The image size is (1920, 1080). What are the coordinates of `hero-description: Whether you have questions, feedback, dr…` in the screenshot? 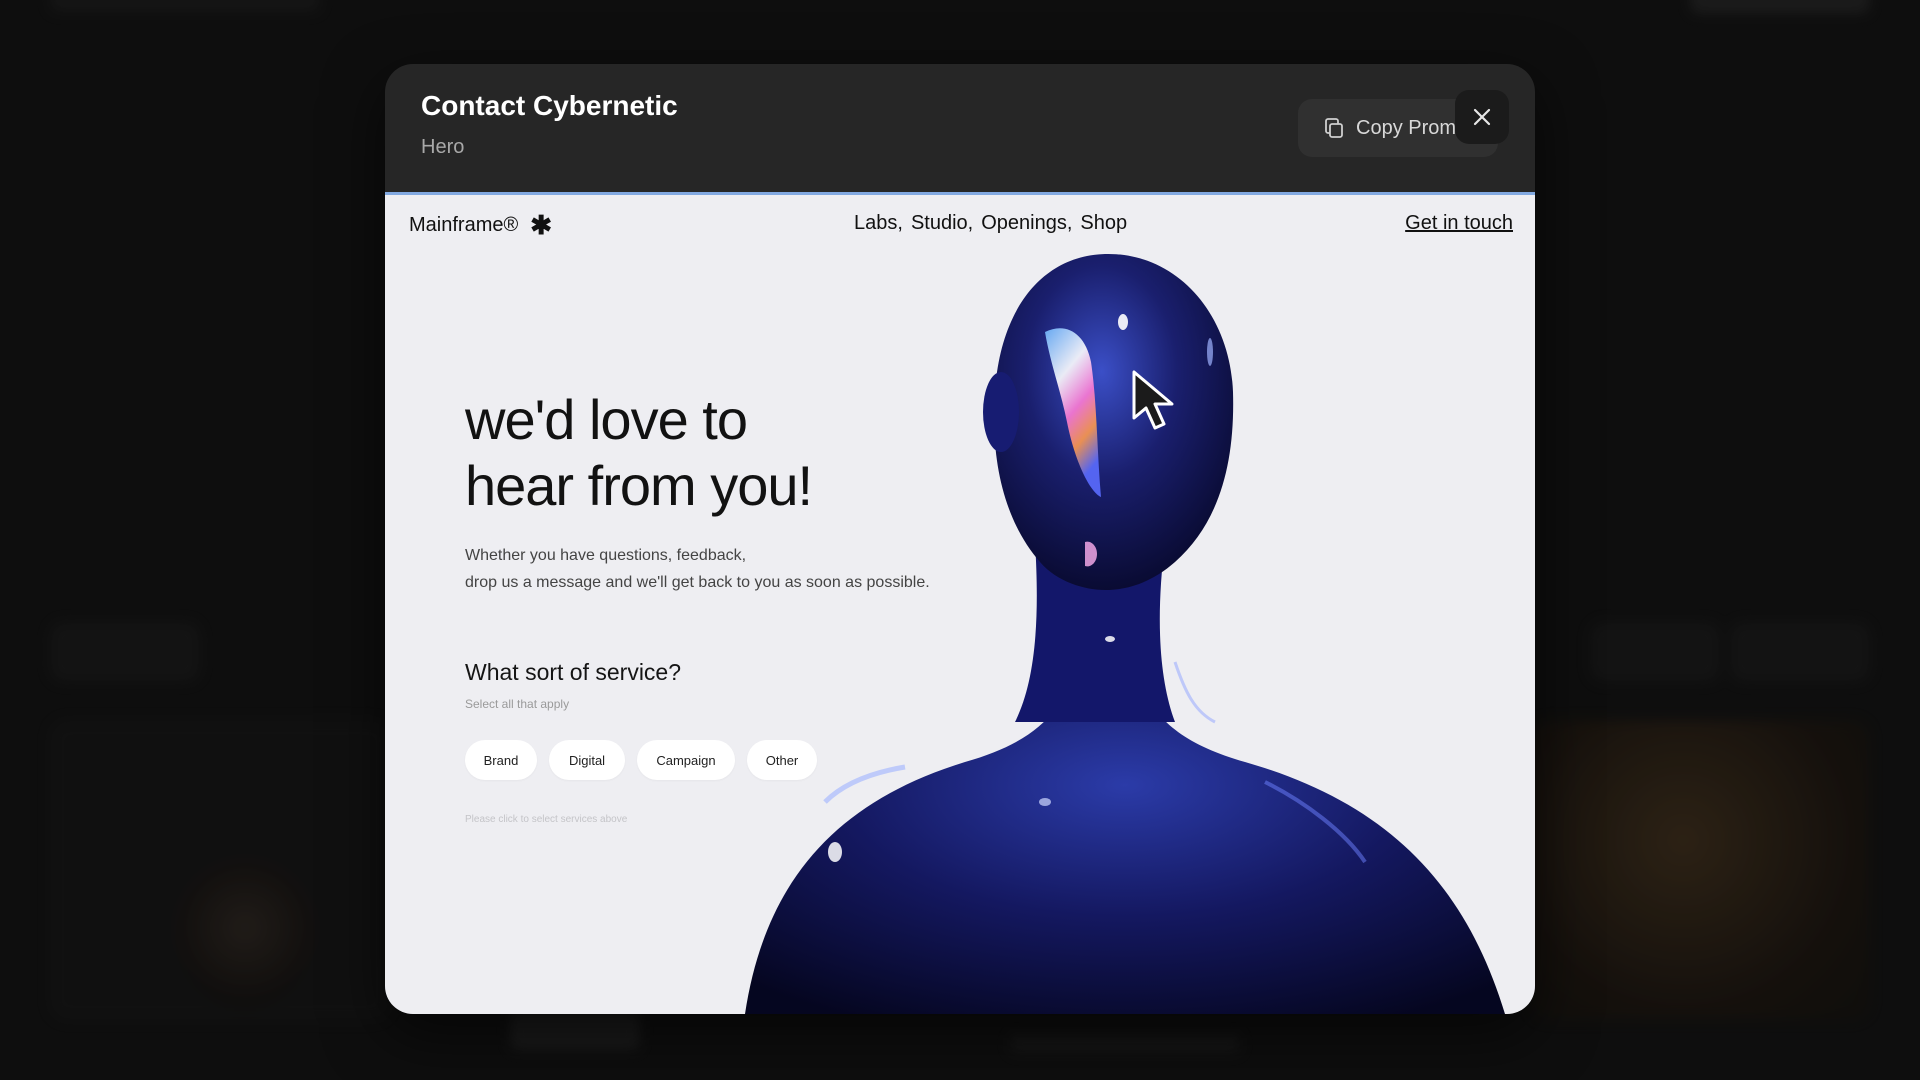 It's located at (697, 569).